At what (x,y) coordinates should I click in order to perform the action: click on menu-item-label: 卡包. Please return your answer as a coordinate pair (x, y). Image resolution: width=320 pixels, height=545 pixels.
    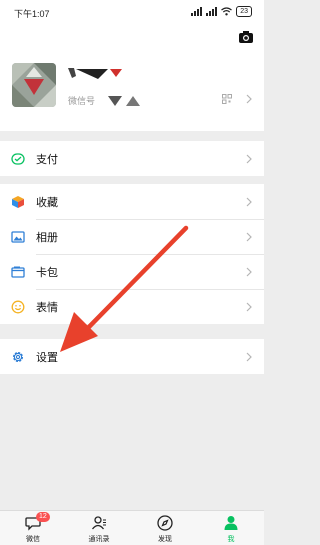
    Looking at the image, I should click on (47, 272).